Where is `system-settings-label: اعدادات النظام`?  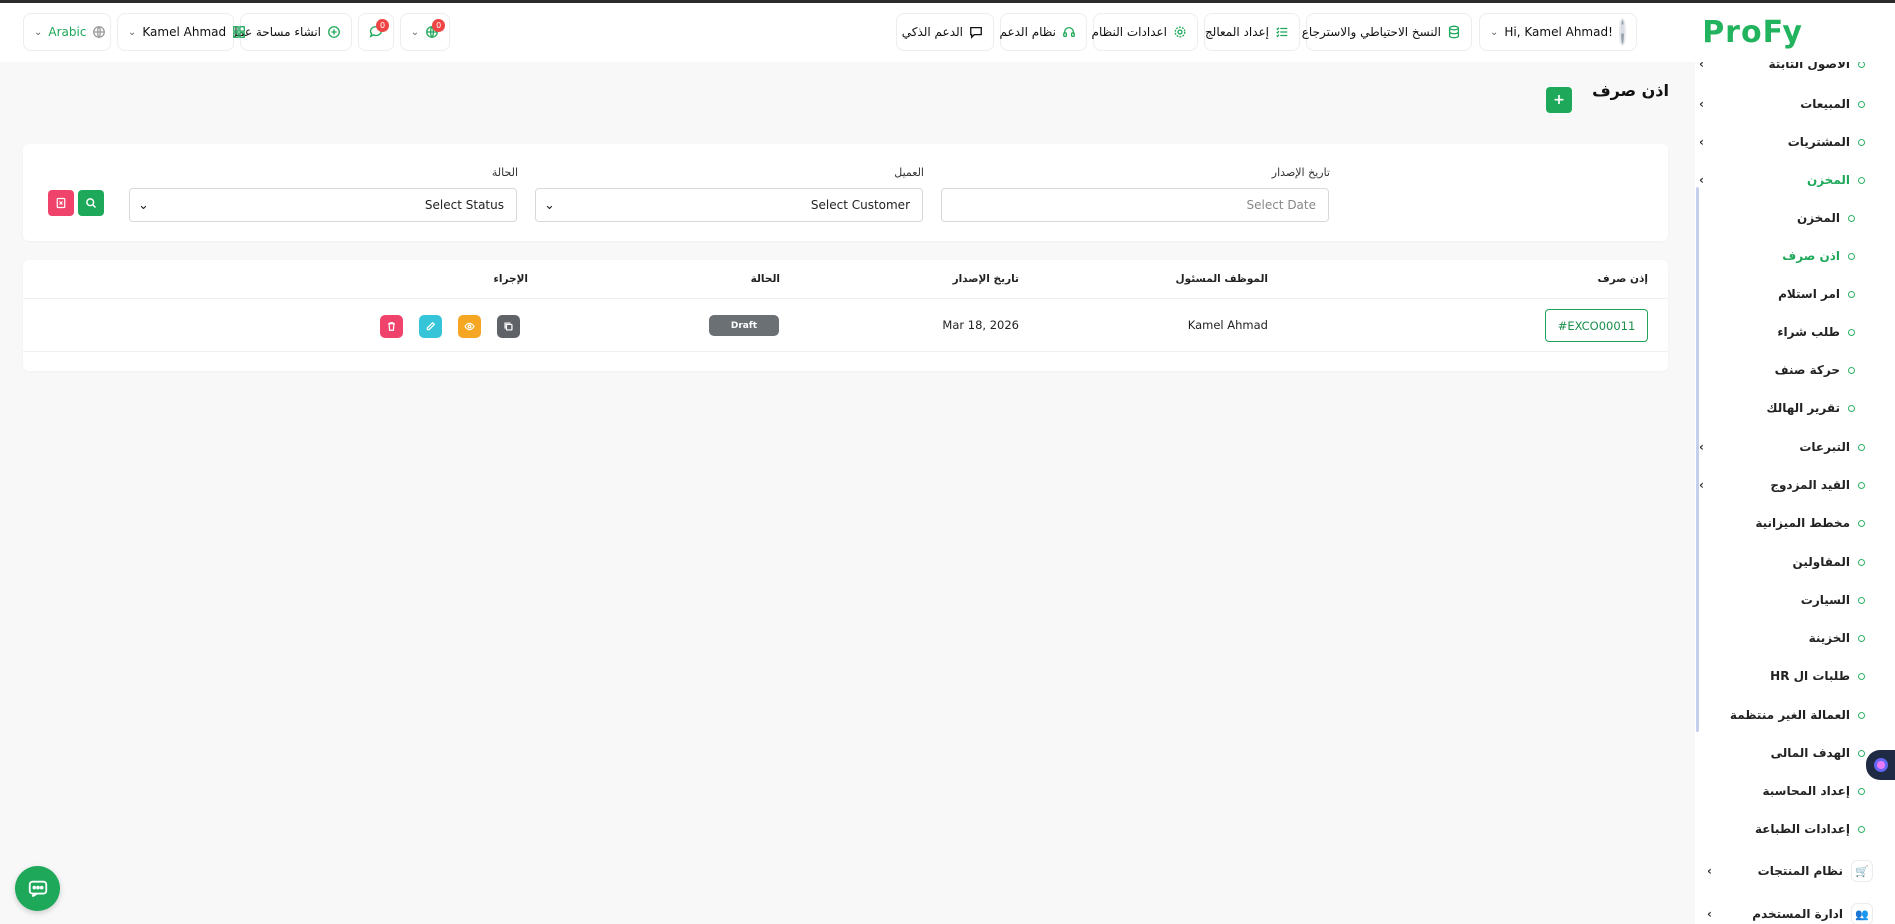
system-settings-label: اعدادات النظام is located at coordinates (1129, 32).